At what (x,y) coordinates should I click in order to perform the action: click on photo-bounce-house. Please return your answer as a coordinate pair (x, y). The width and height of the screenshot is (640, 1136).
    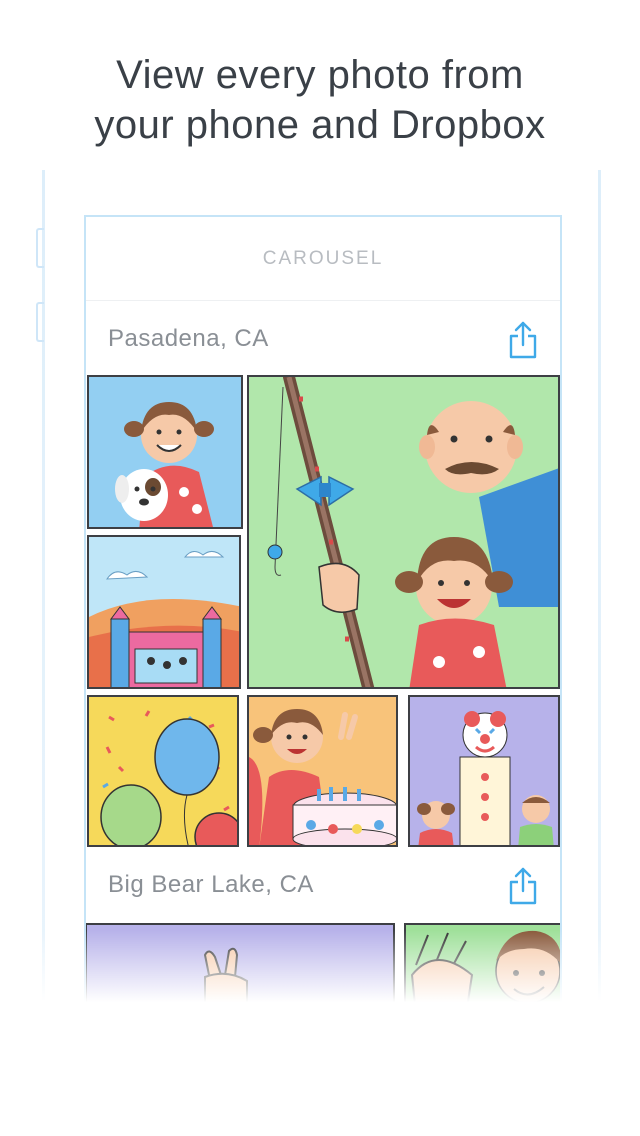
    Looking at the image, I should click on (164, 612).